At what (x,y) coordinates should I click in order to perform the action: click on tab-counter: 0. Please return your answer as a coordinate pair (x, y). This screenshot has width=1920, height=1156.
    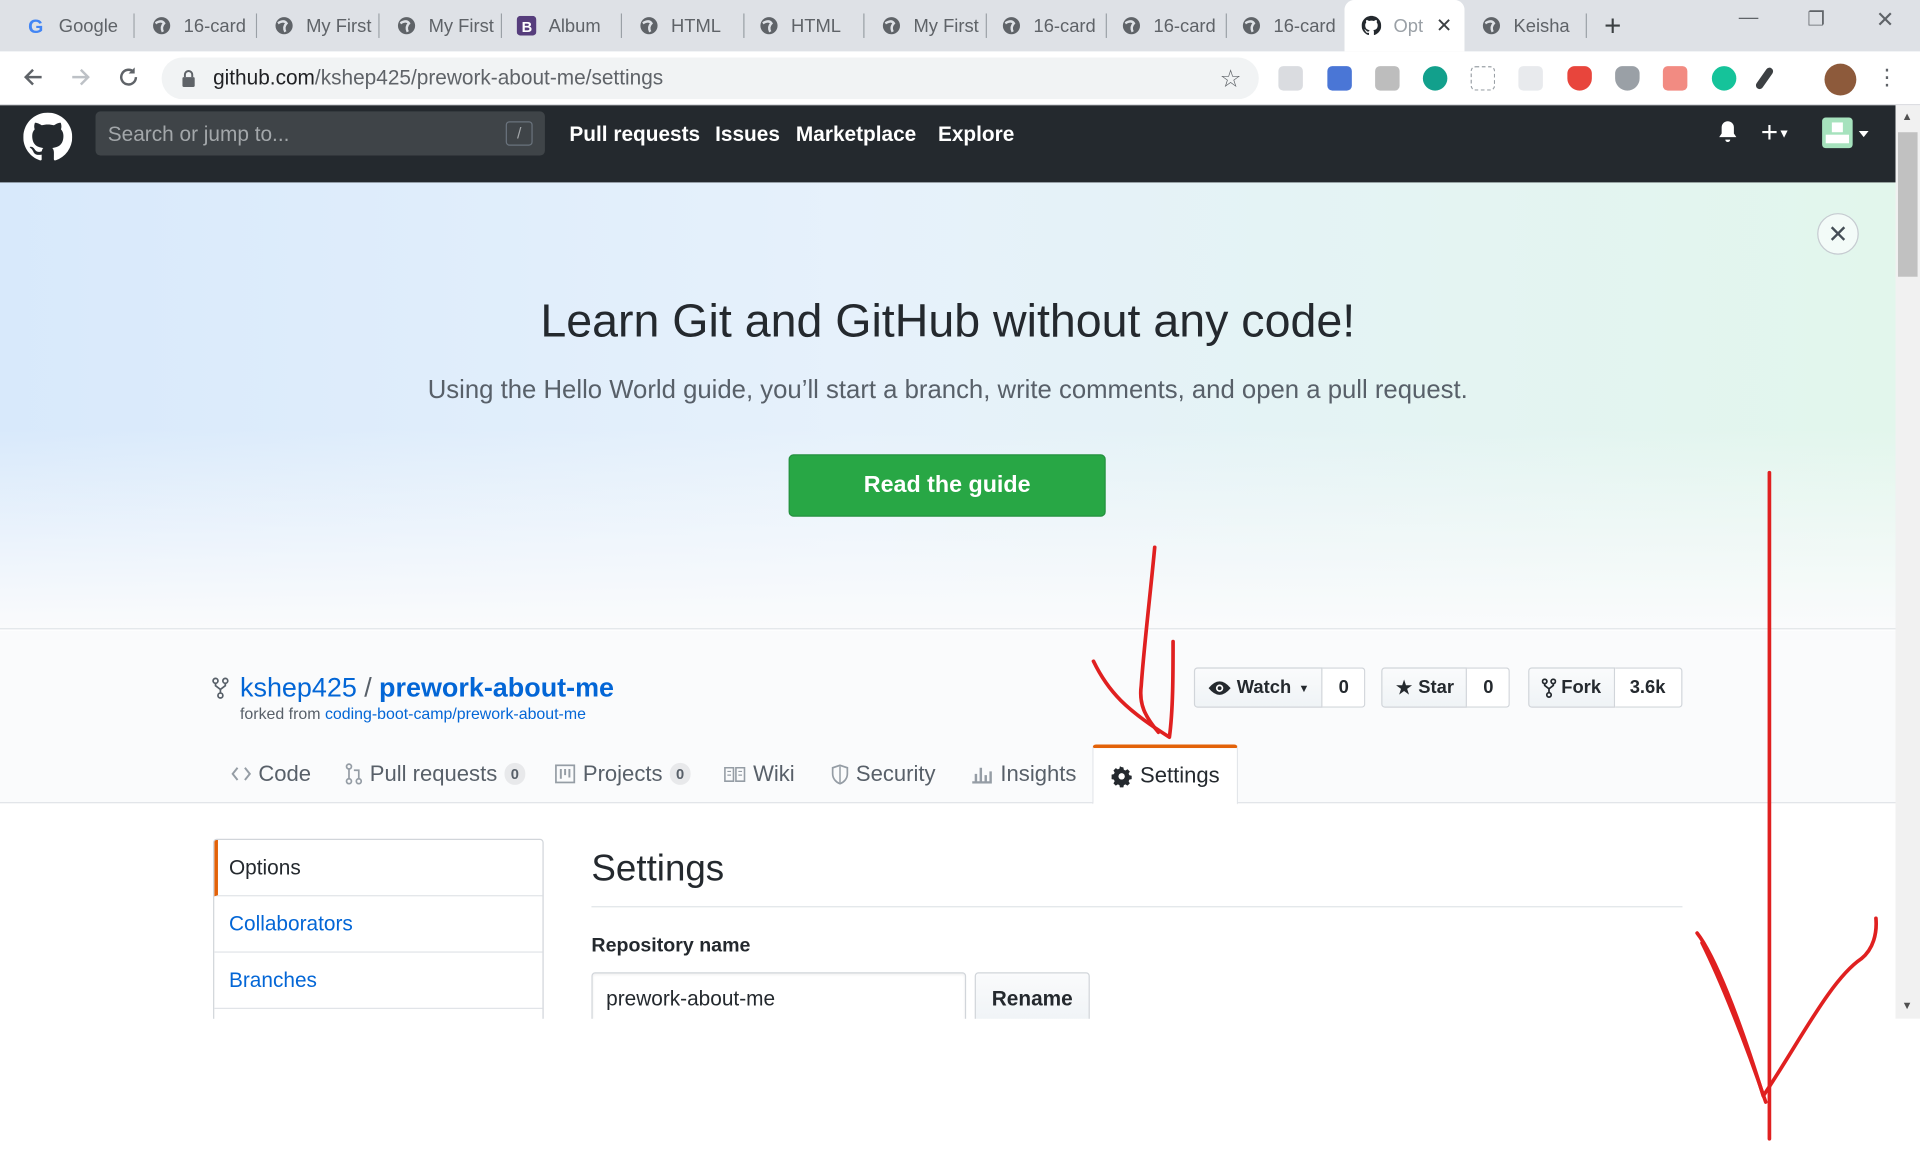
    Looking at the image, I should click on (515, 773).